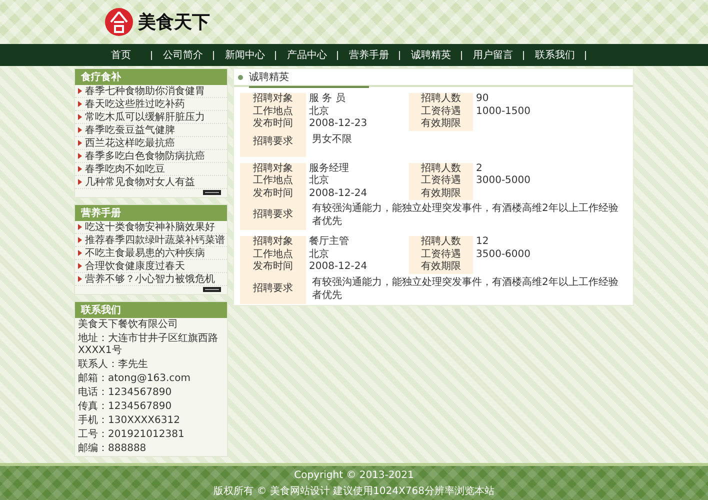 The image size is (708, 500). Describe the element at coordinates (151, 227) in the screenshot. I see `article-link: 吃这十类食物安神补脑效果好` at that location.